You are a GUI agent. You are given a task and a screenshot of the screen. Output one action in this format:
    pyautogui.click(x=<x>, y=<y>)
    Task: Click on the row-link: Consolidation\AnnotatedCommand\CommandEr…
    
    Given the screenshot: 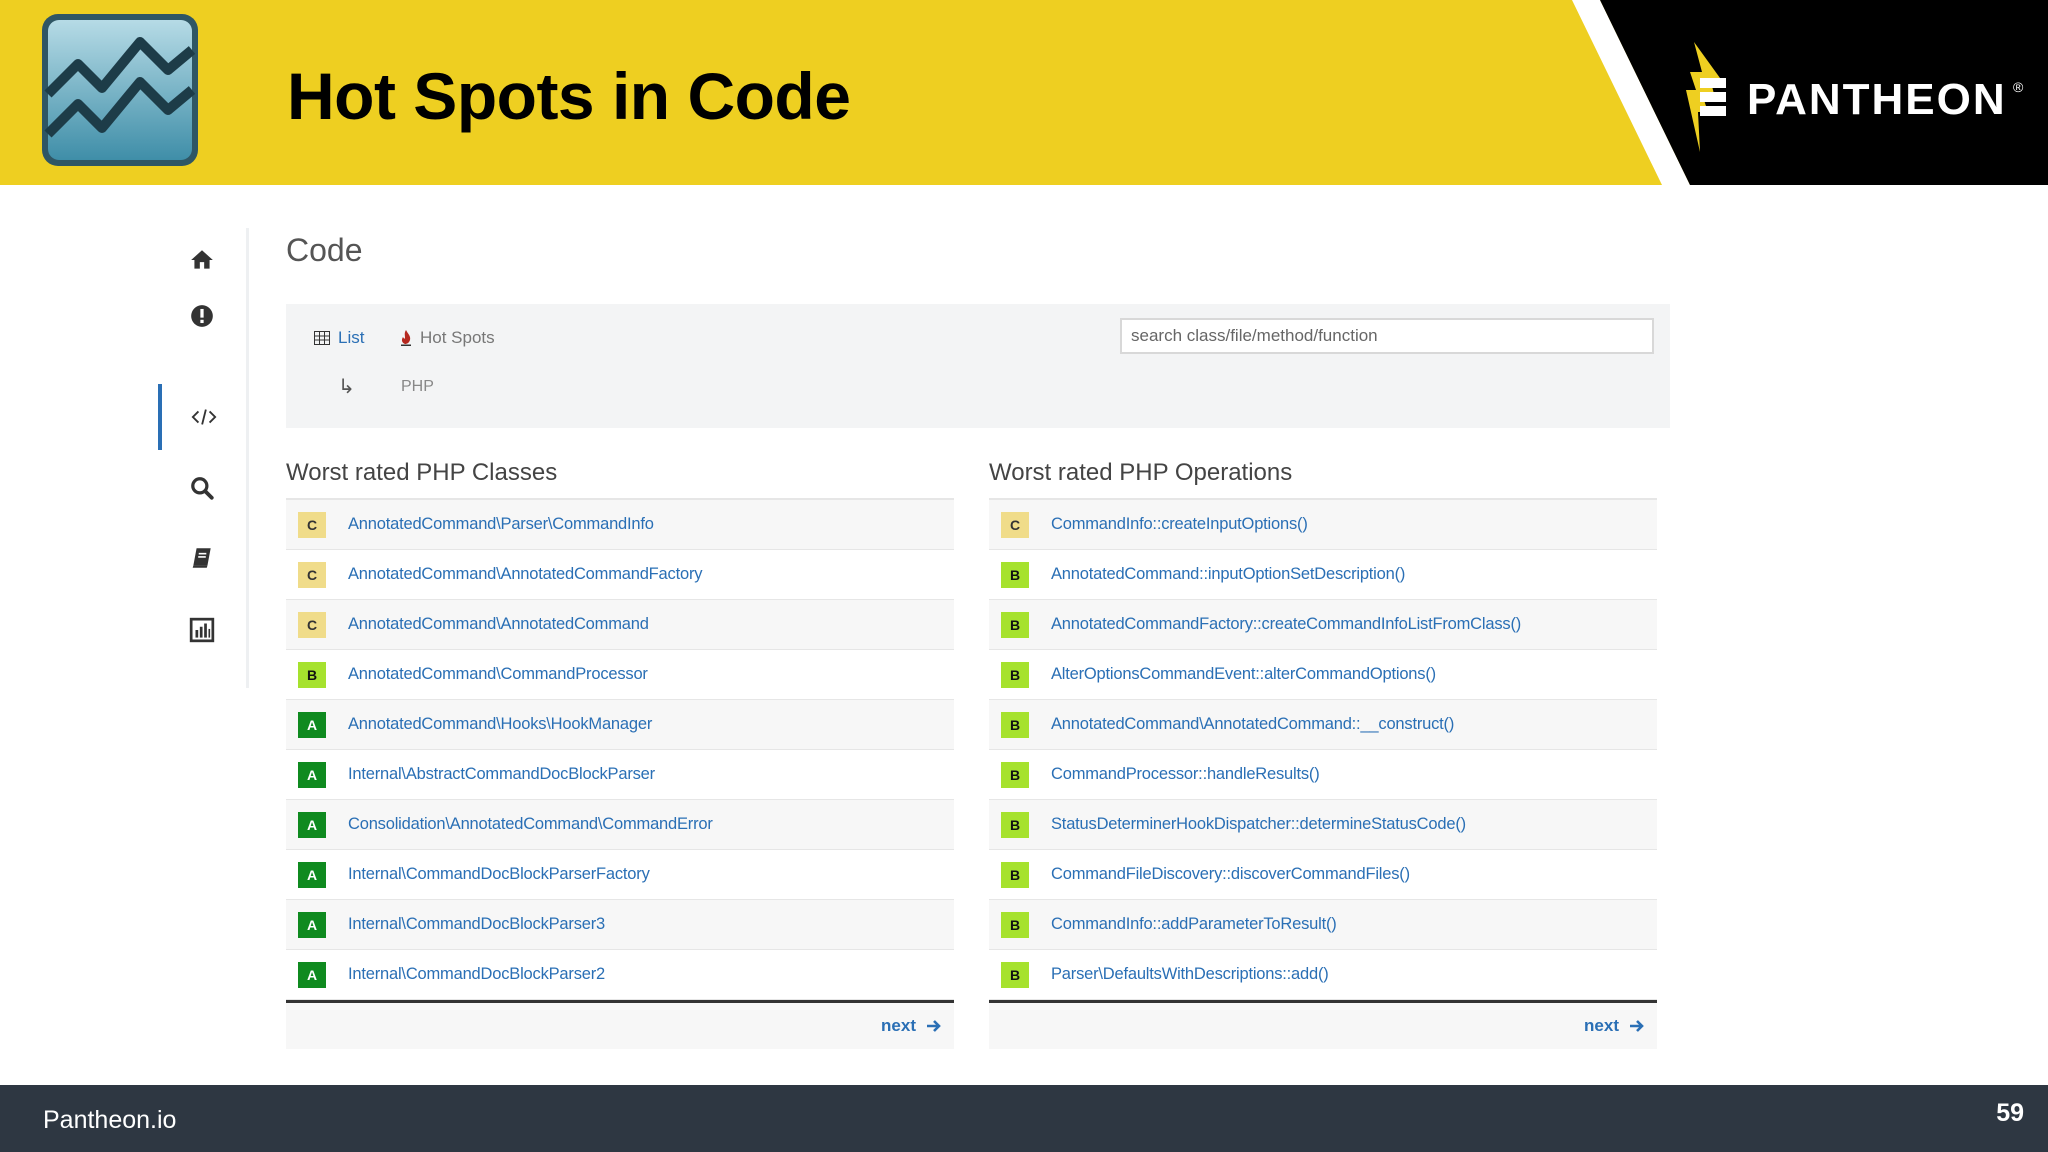 What is the action you would take?
    pyautogui.click(x=530, y=824)
    